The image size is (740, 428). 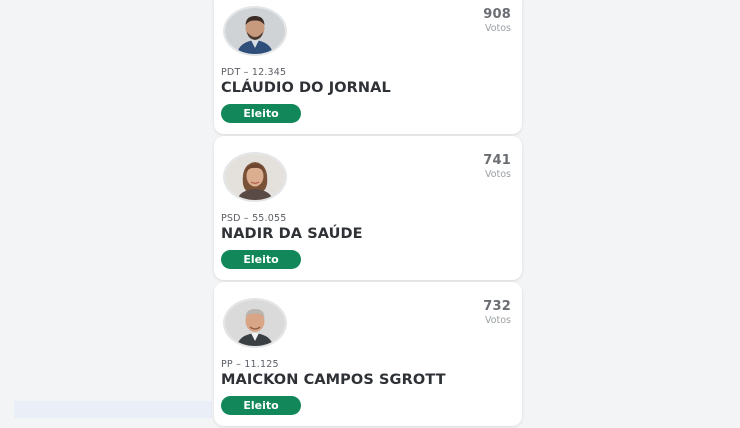 What do you see at coordinates (497, 160) in the screenshot?
I see `vote-count: 741` at bounding box center [497, 160].